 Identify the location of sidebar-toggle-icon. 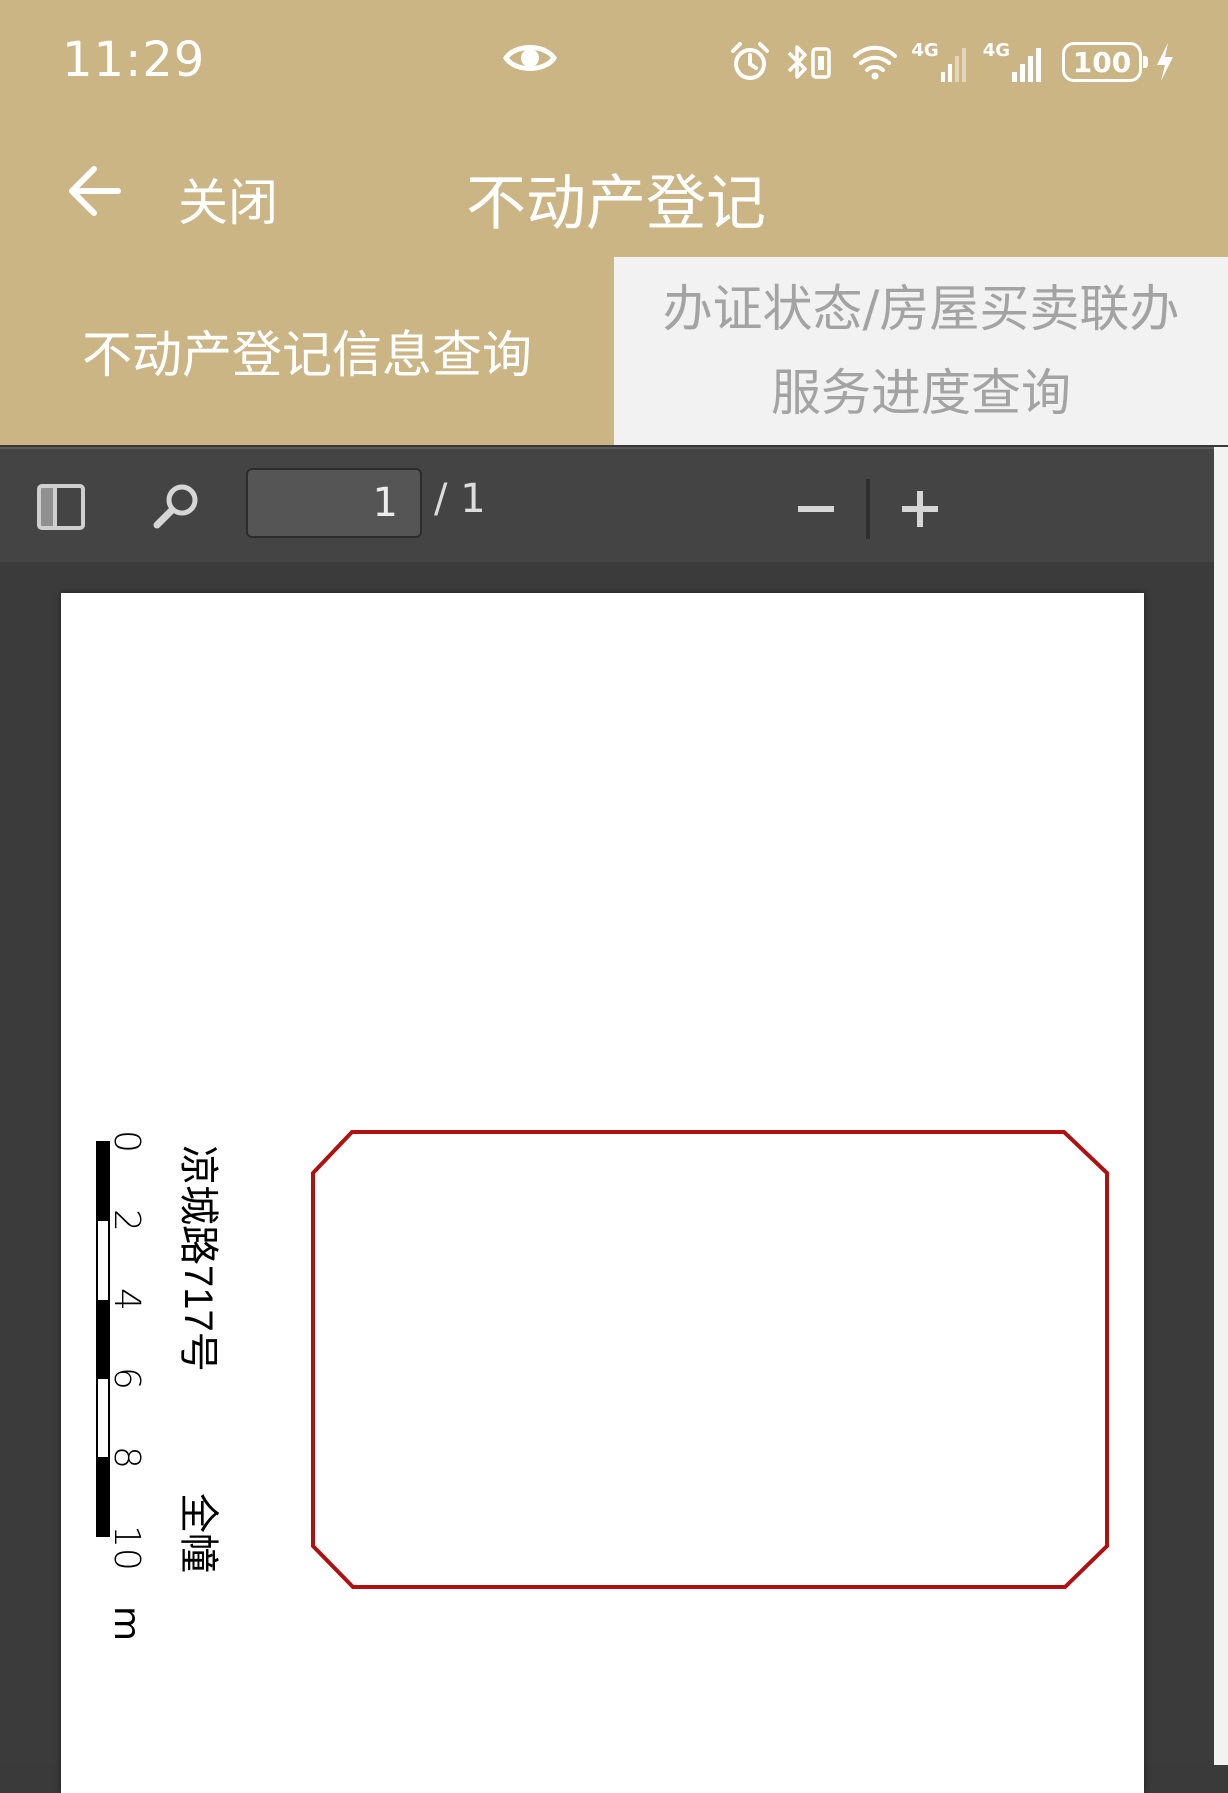
(61, 507).